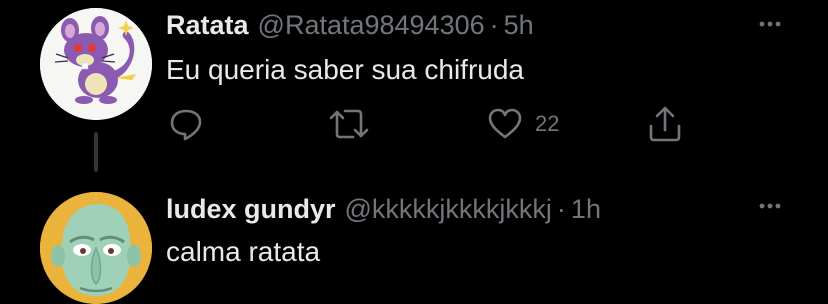  I want to click on share-button, so click(665, 124).